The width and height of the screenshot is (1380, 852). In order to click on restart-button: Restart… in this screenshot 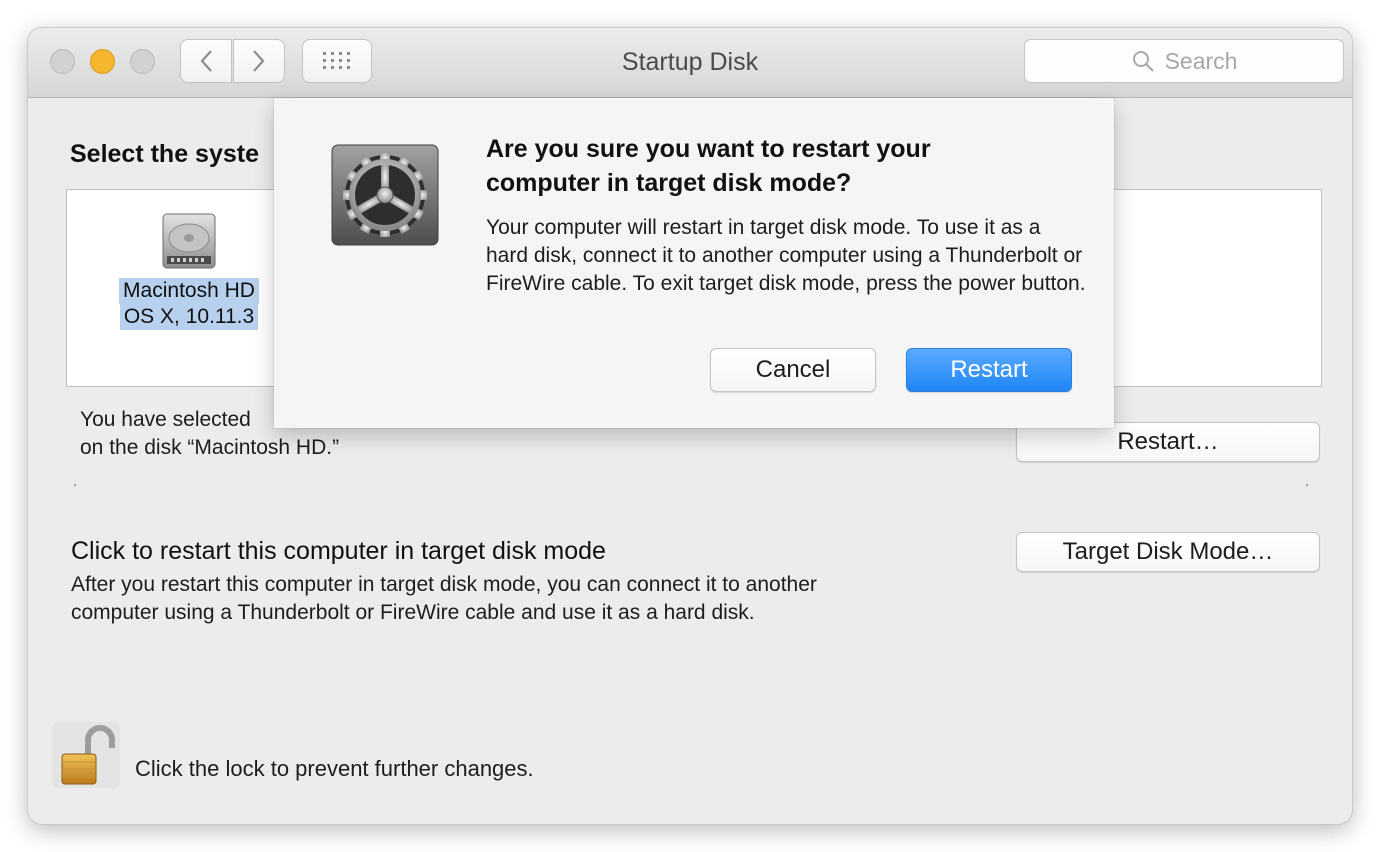, I will do `click(1168, 442)`.